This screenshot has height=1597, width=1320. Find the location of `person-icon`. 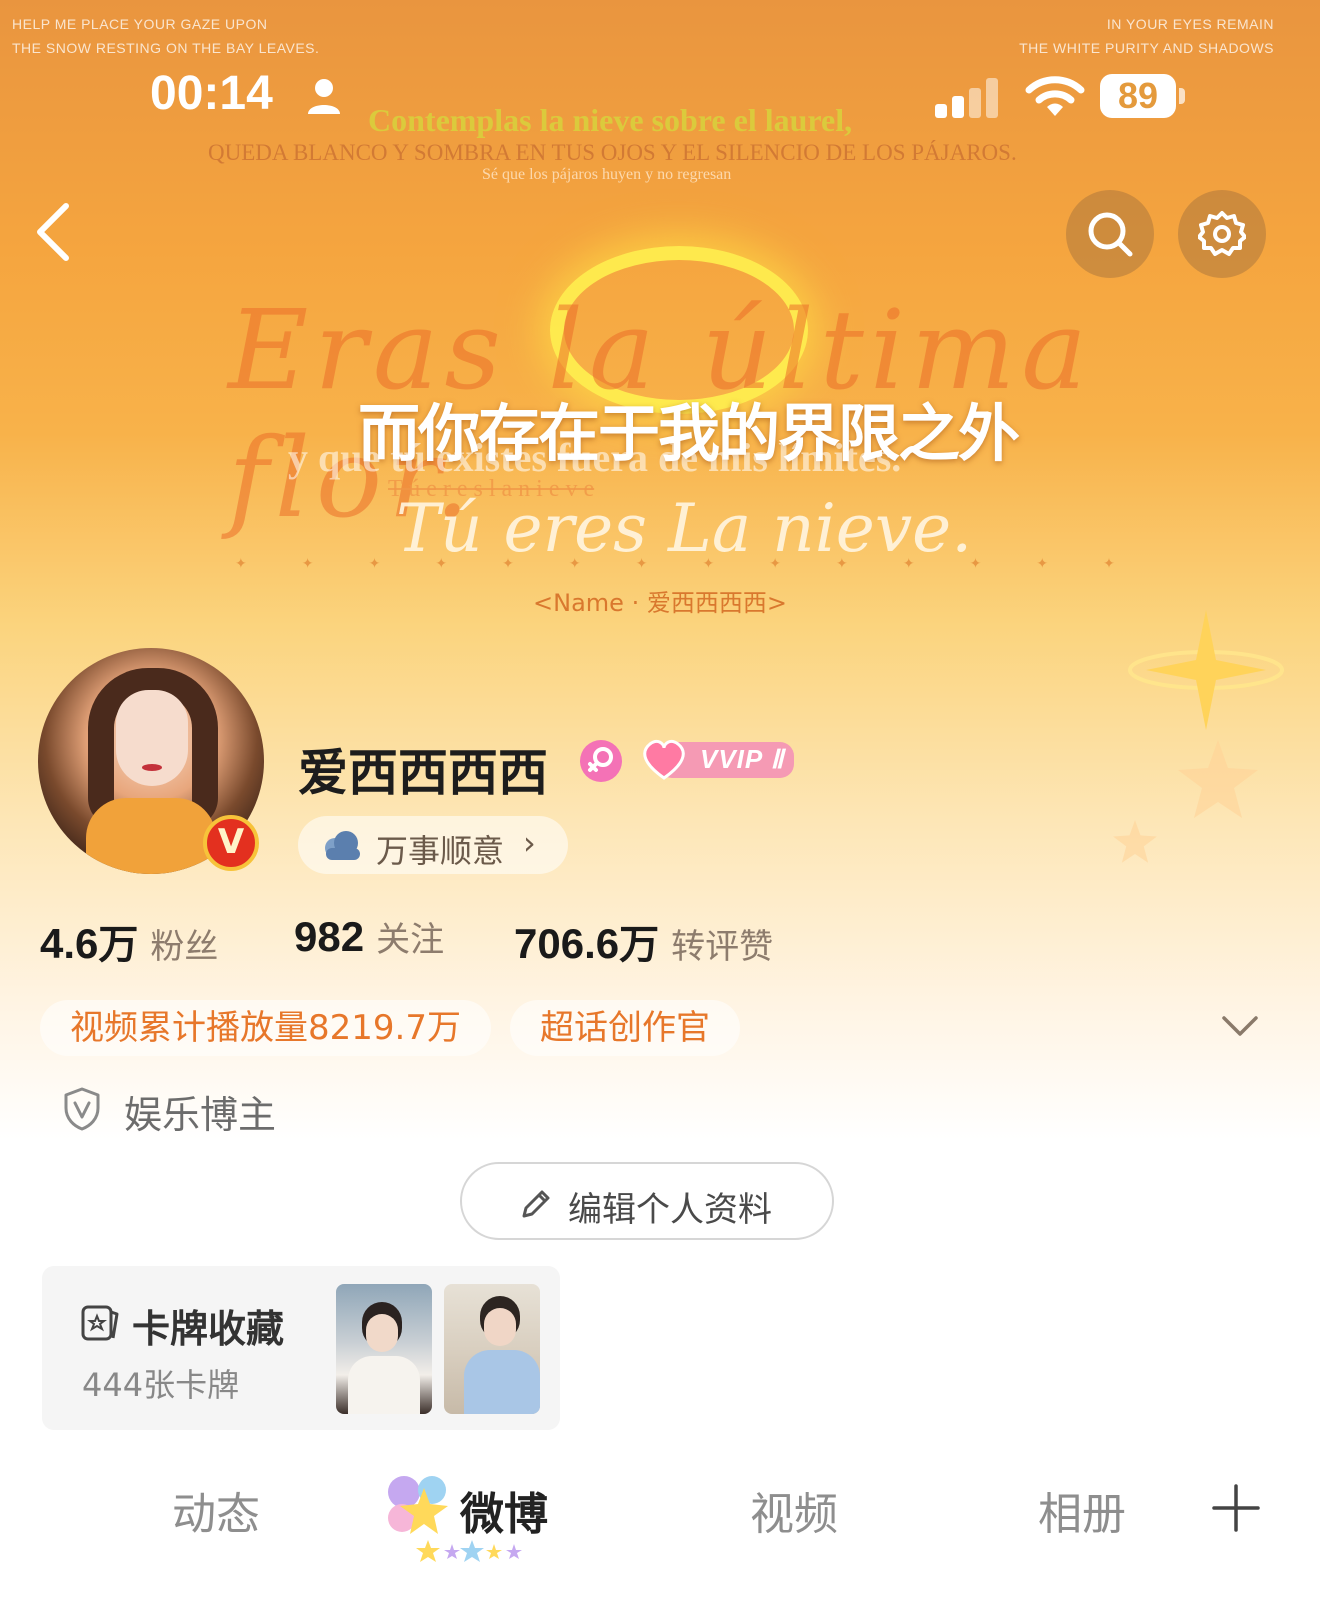

person-icon is located at coordinates (324, 96).